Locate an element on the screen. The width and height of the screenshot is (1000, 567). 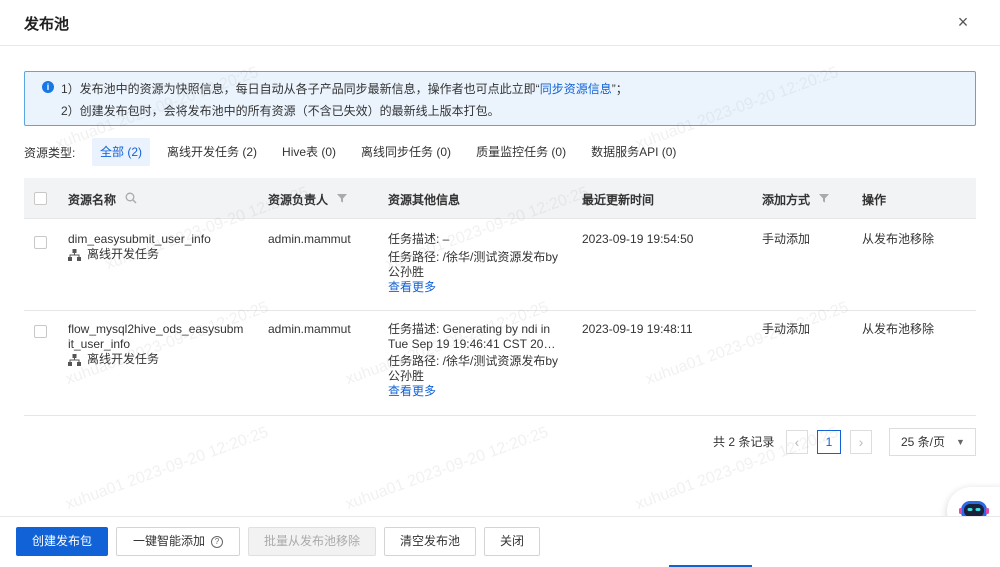
task-description: 任务描述: – is located at coordinates (419, 239).